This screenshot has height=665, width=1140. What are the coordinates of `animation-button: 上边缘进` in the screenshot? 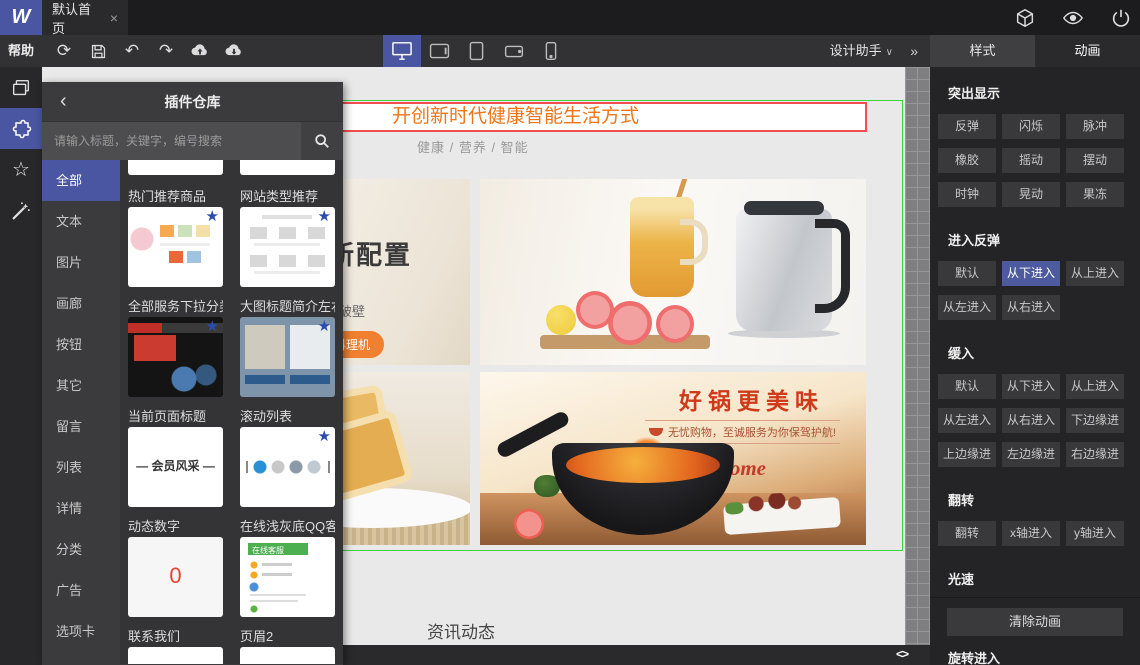 It's located at (967, 454).